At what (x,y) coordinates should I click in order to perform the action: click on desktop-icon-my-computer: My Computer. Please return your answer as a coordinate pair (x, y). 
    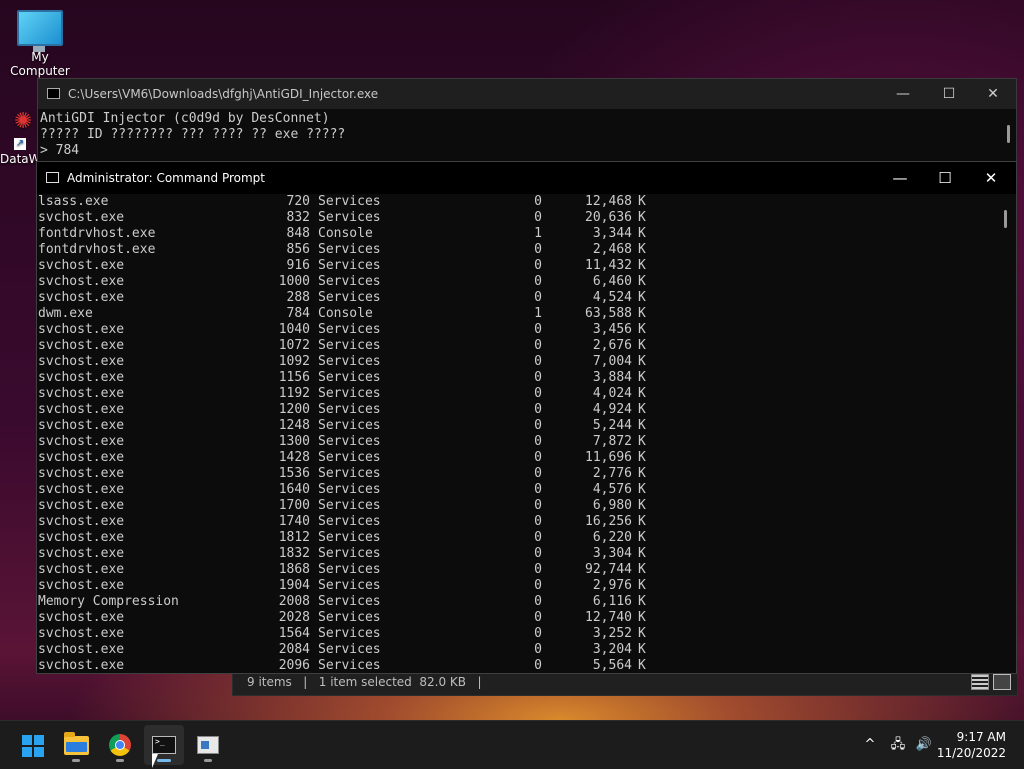
    Looking at the image, I should click on (40, 43).